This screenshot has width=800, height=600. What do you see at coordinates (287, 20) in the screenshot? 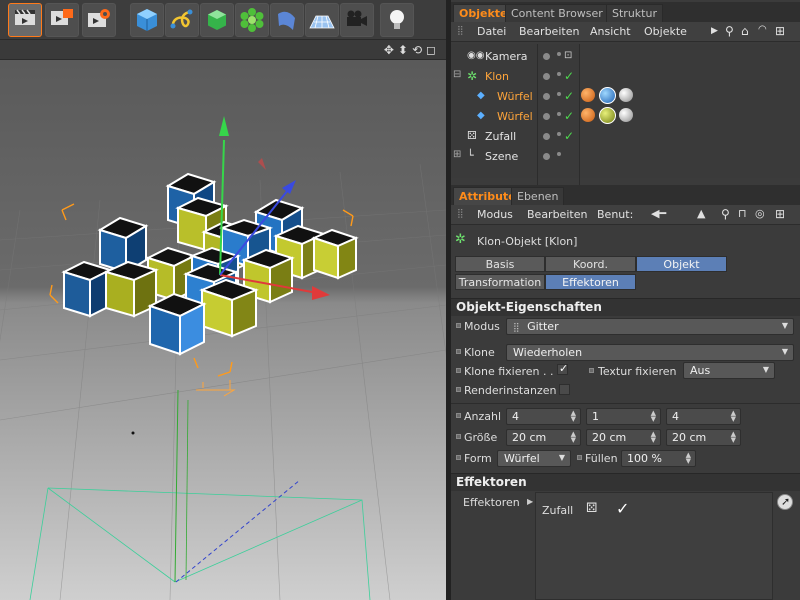
I see `deformer-icon` at bounding box center [287, 20].